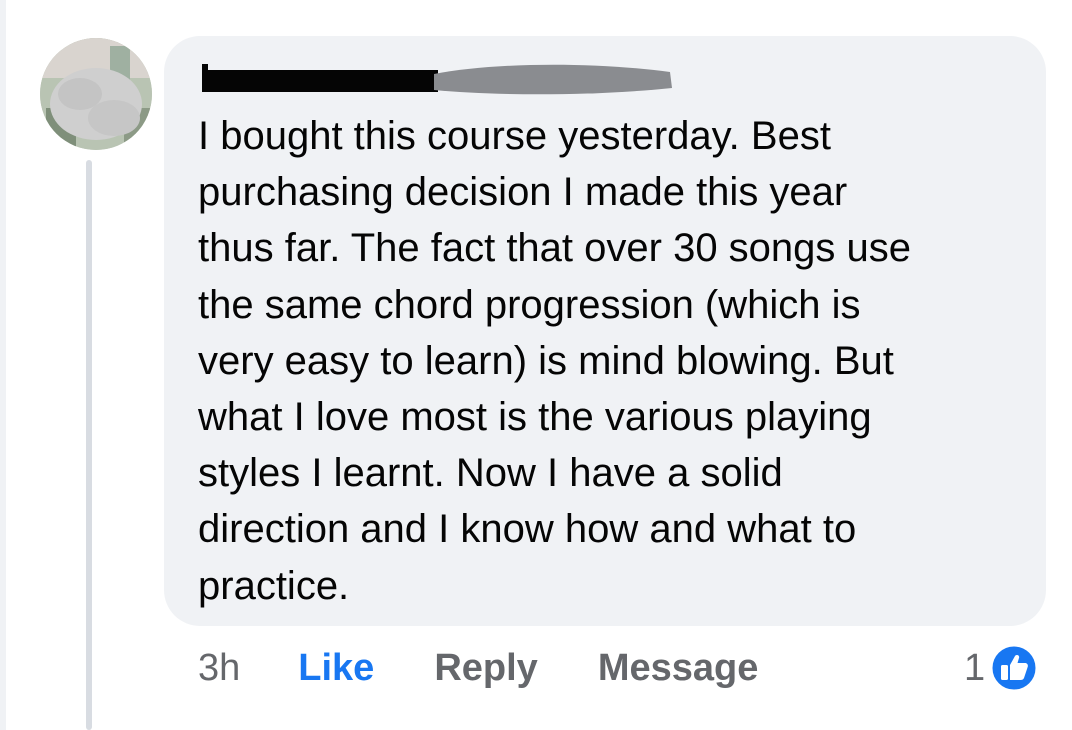 This screenshot has width=1072, height=730. What do you see at coordinates (436, 80) in the screenshot?
I see `redaction-mark` at bounding box center [436, 80].